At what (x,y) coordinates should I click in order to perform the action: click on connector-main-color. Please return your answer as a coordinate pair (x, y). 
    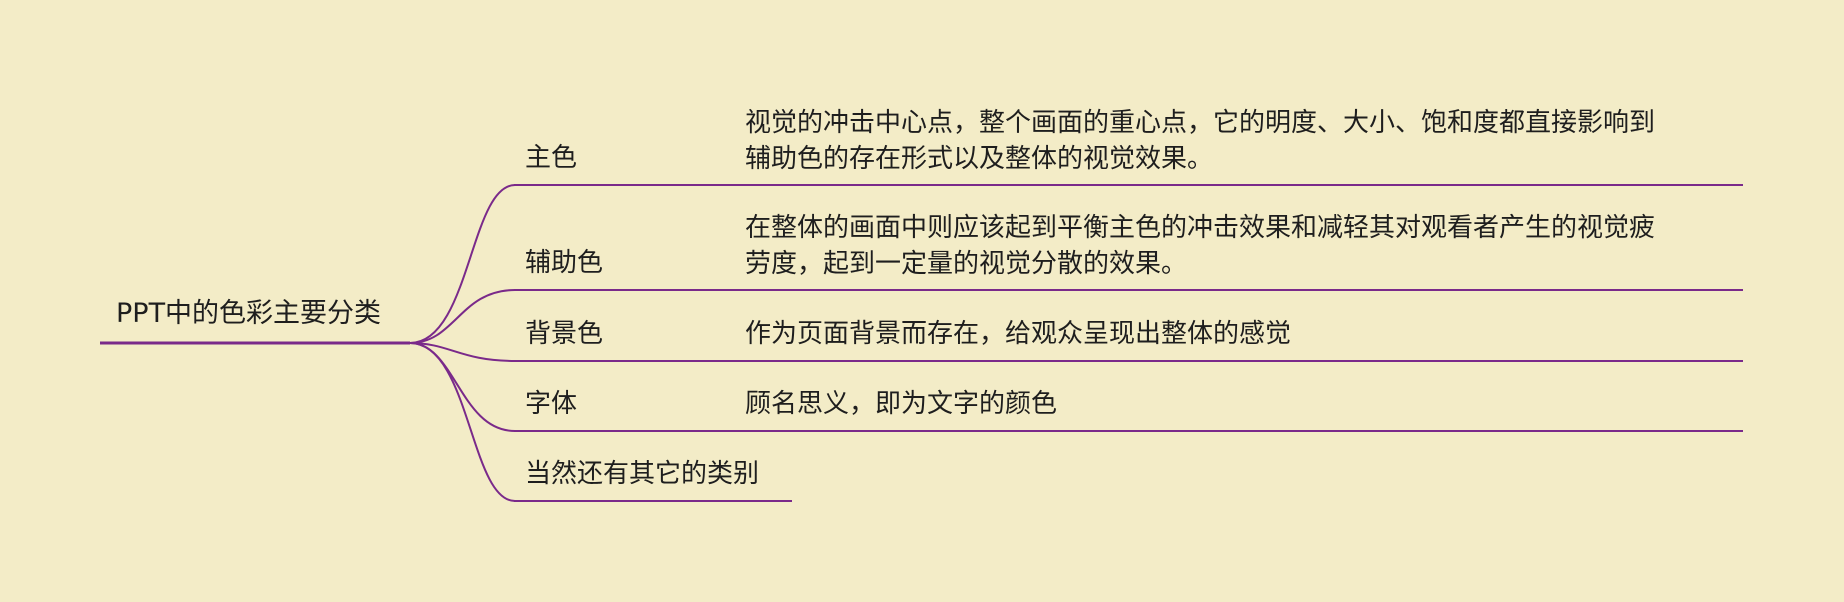
    Looking at the image, I should click on (462, 264).